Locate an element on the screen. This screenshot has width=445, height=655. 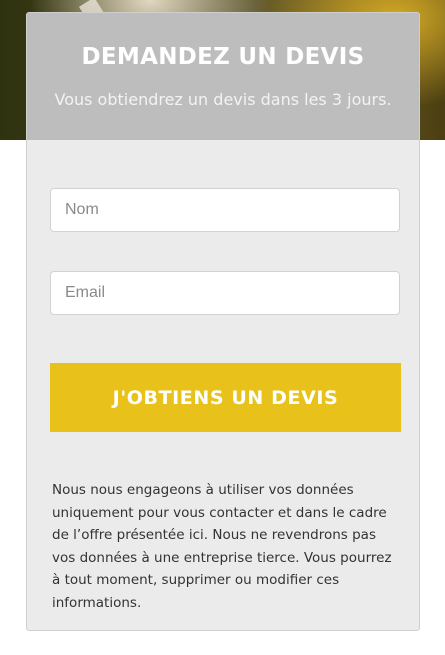
name-input is located at coordinates (225, 210).